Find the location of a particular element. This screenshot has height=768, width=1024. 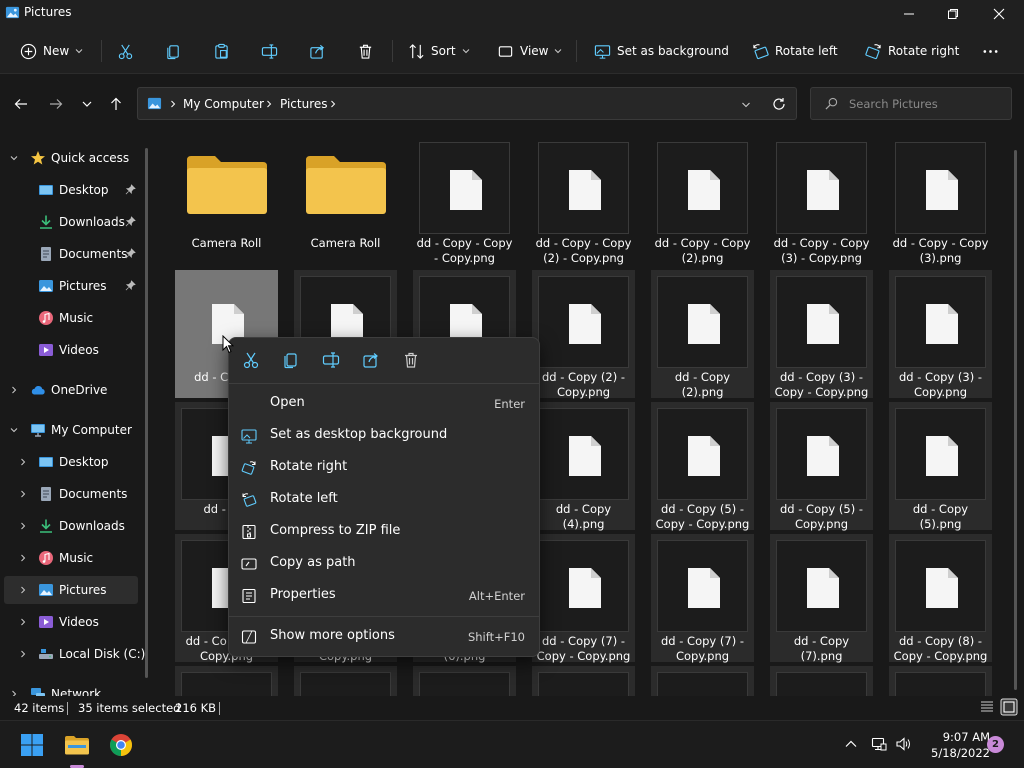

refresh-icon is located at coordinates (779, 104).